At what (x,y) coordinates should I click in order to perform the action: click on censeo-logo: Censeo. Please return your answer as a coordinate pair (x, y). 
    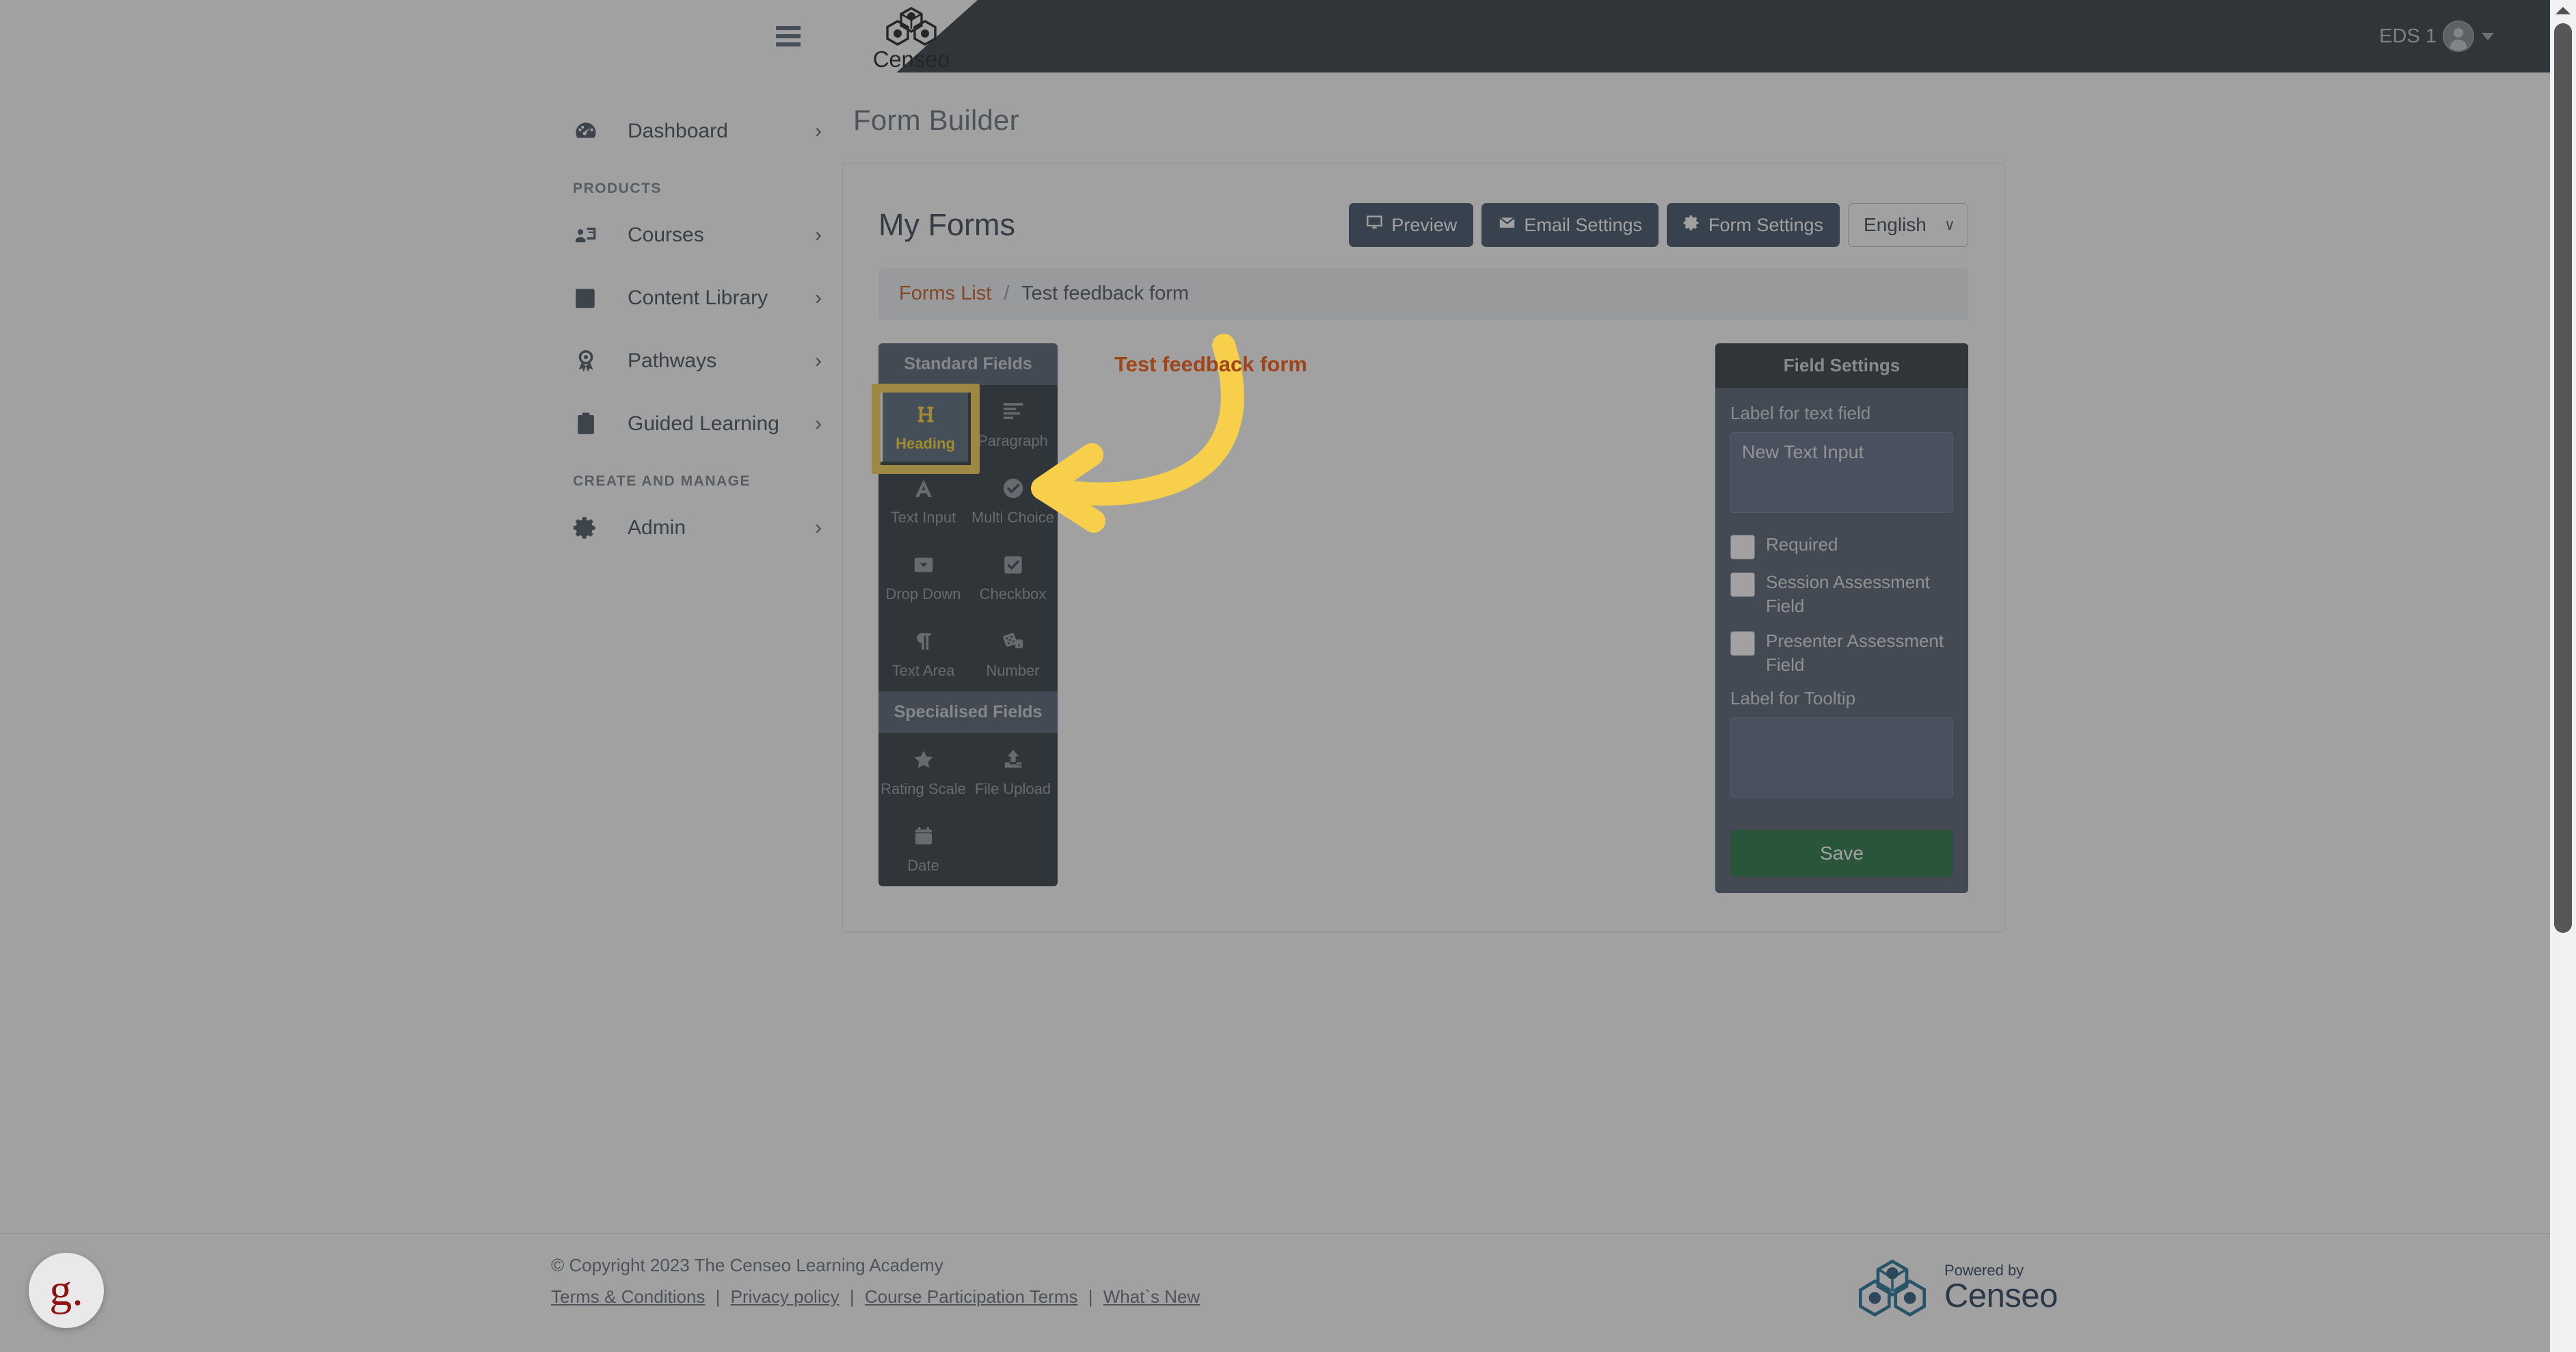
    Looking at the image, I should click on (911, 38).